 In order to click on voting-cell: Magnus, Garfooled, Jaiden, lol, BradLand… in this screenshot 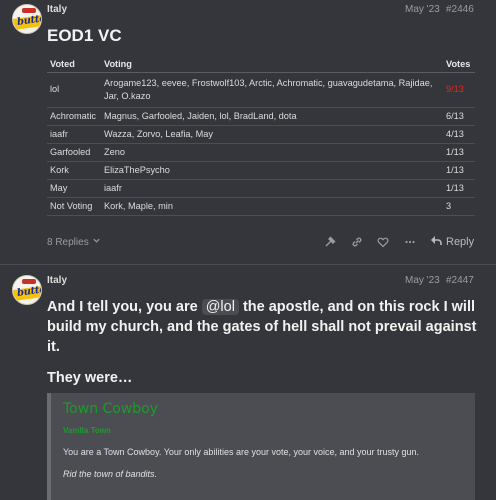, I will do `click(272, 116)`.